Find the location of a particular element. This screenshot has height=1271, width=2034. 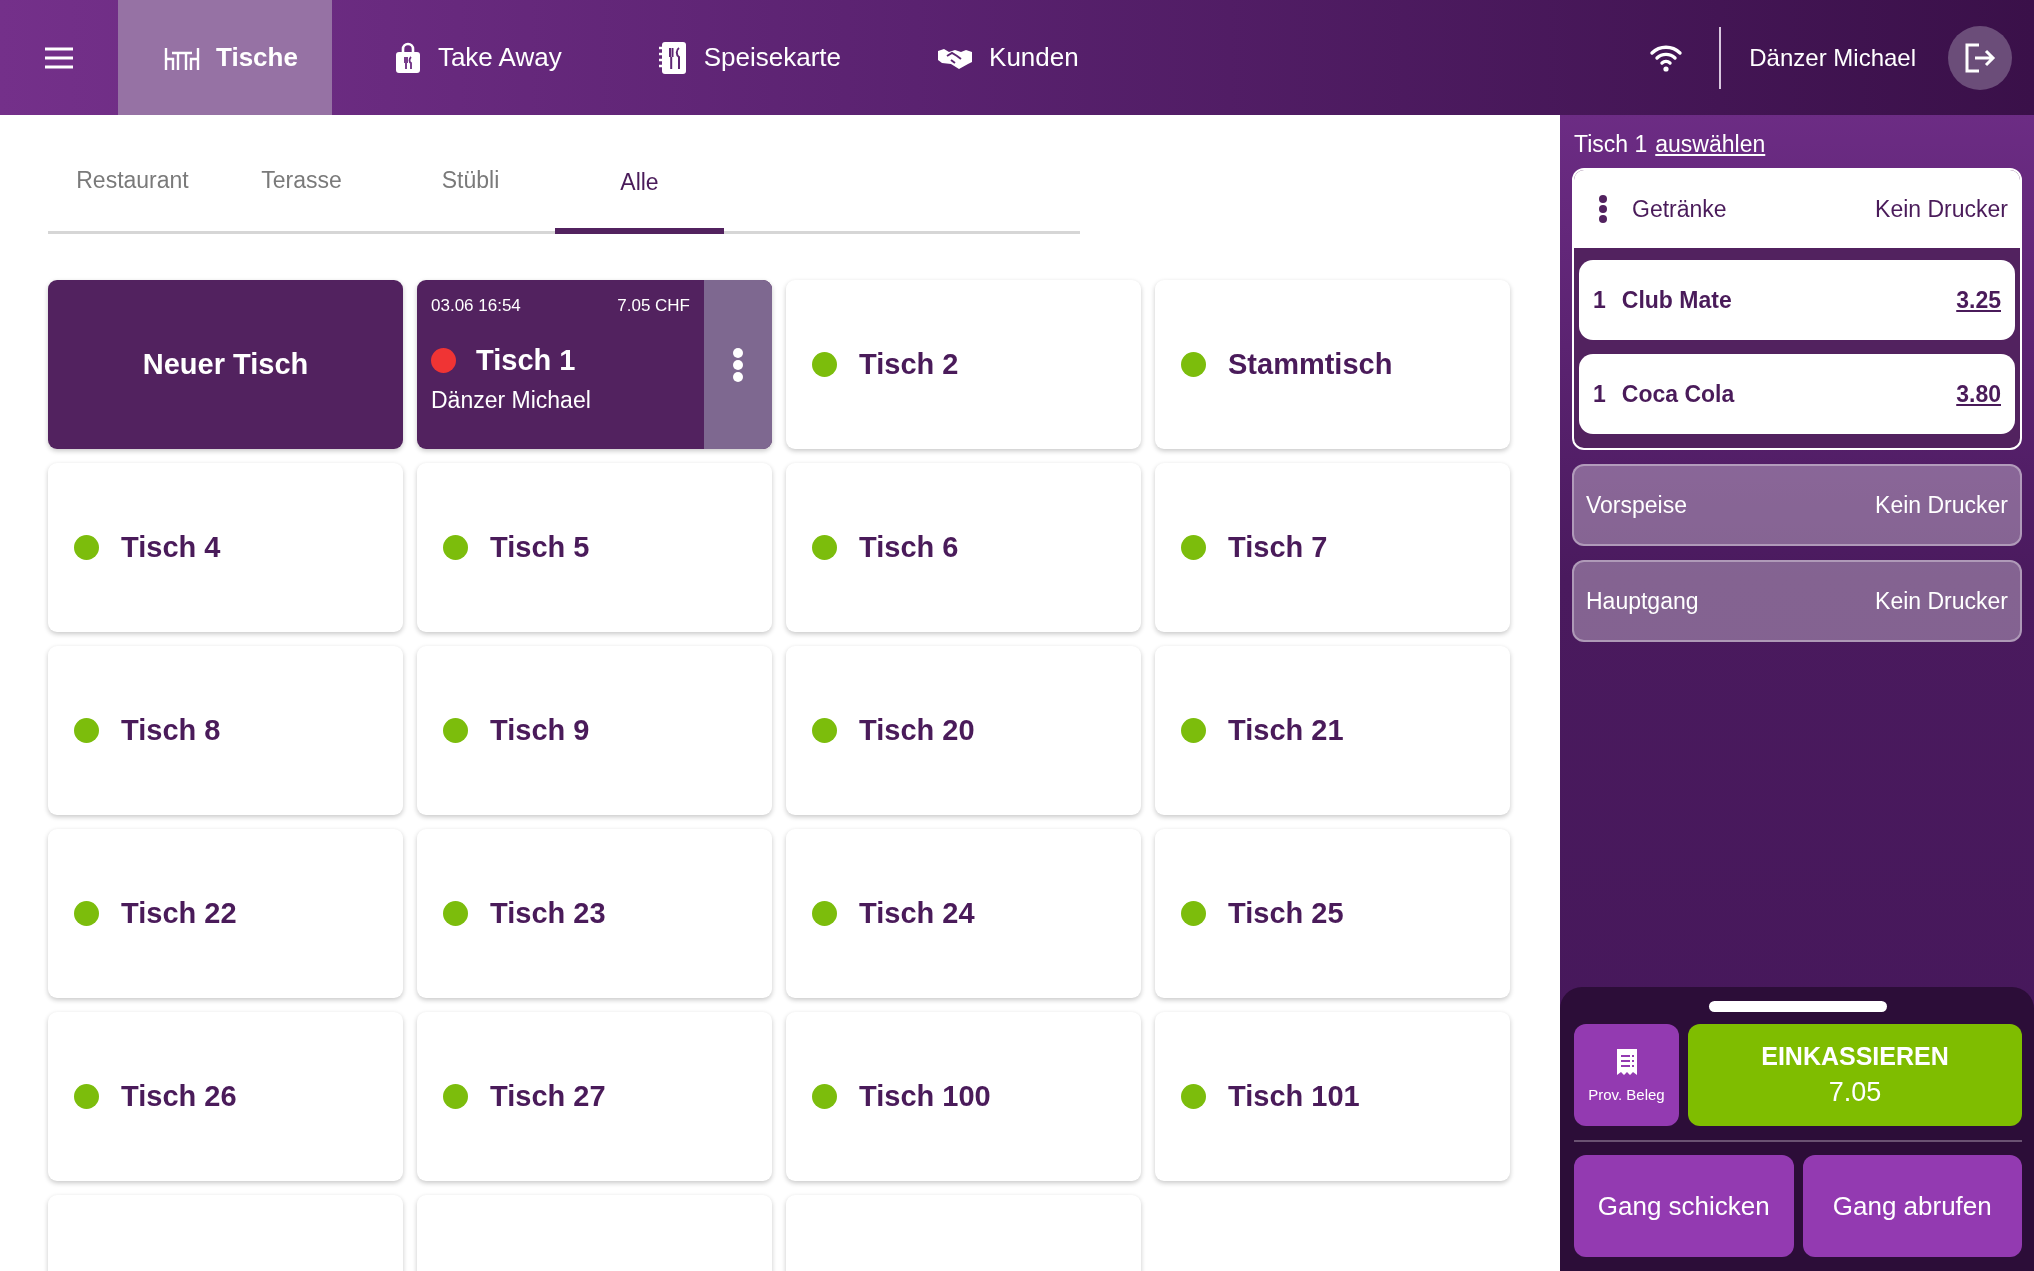

table-tile: Tisch 7 is located at coordinates (1332, 547).